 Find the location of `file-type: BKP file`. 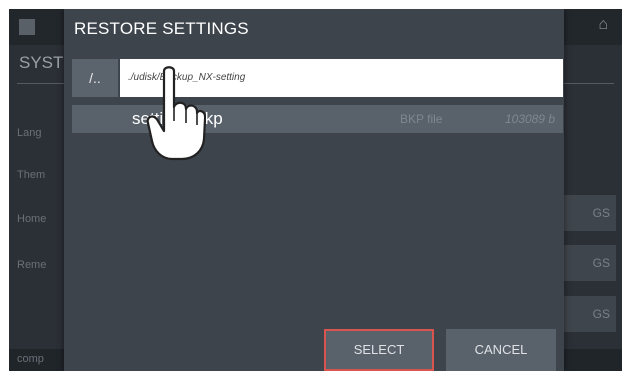

file-type: BKP file is located at coordinates (421, 119).